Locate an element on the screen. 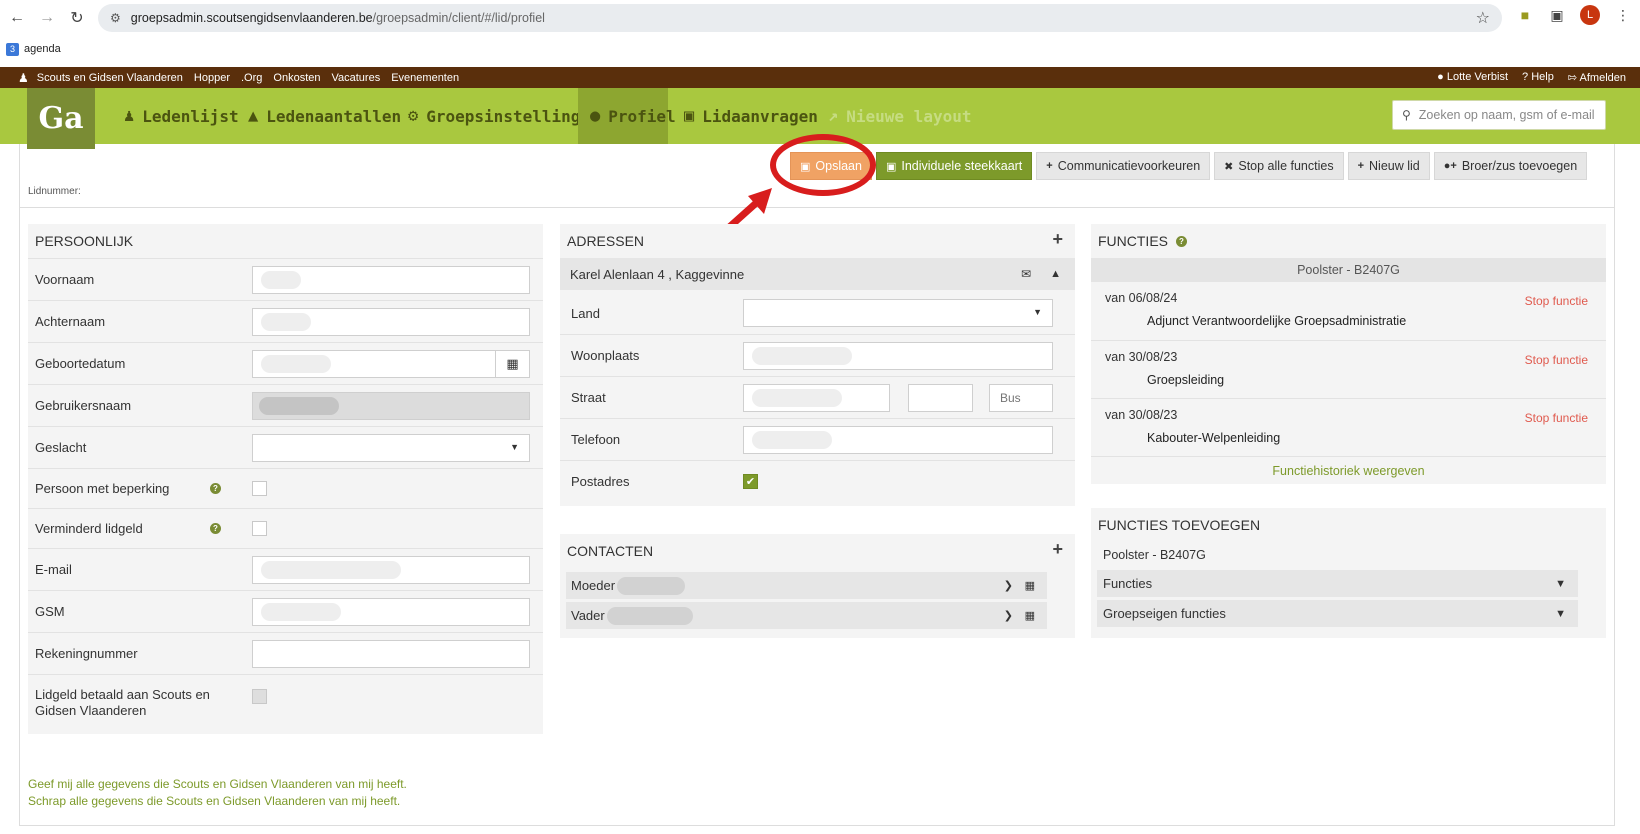 The image size is (1640, 834). extension-icon: ■ is located at coordinates (1525, 15).